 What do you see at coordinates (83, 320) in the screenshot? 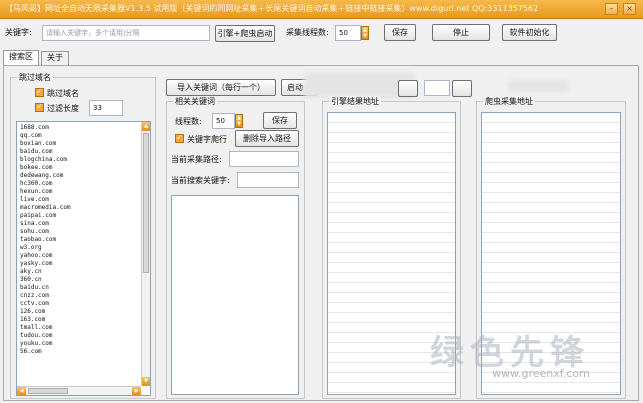
I see `domain-list-item: 163.com` at bounding box center [83, 320].